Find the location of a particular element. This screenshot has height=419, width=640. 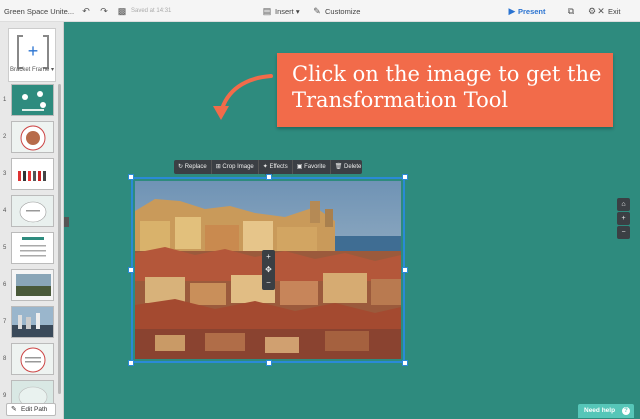

need-help-button: Need help ? is located at coordinates (606, 411).